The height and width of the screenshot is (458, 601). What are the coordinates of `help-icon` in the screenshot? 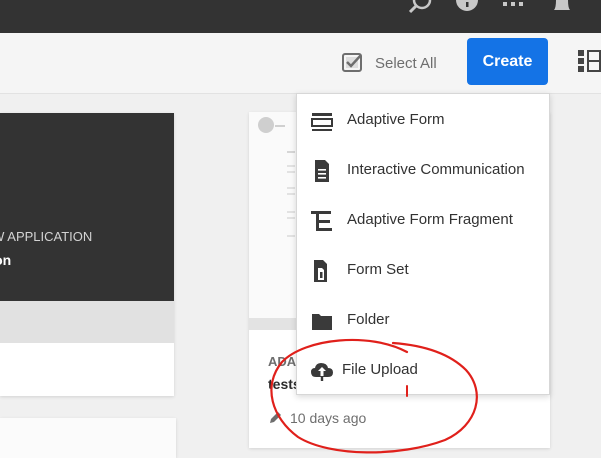 It's located at (467, 7).